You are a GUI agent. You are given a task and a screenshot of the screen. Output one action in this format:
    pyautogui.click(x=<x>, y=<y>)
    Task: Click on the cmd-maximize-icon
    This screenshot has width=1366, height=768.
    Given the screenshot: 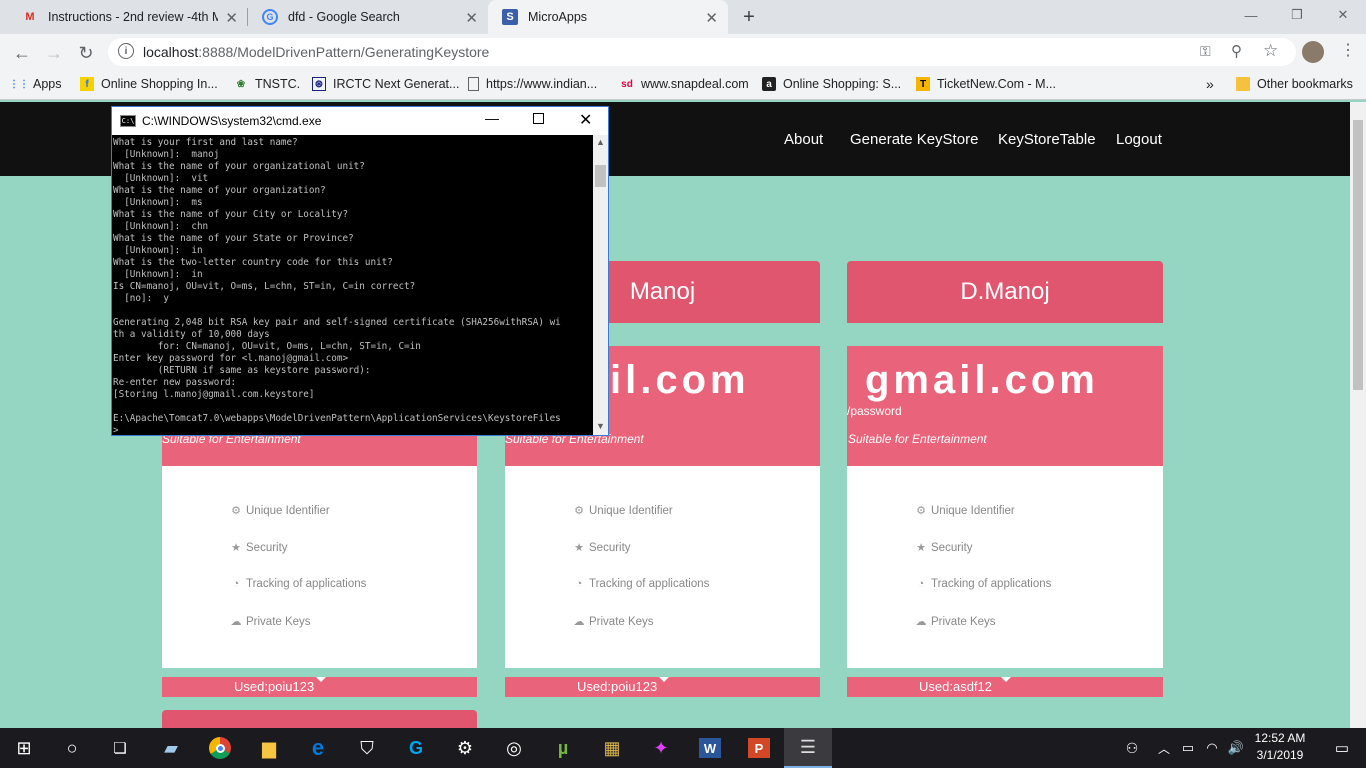 What is the action you would take?
    pyautogui.click(x=538, y=118)
    